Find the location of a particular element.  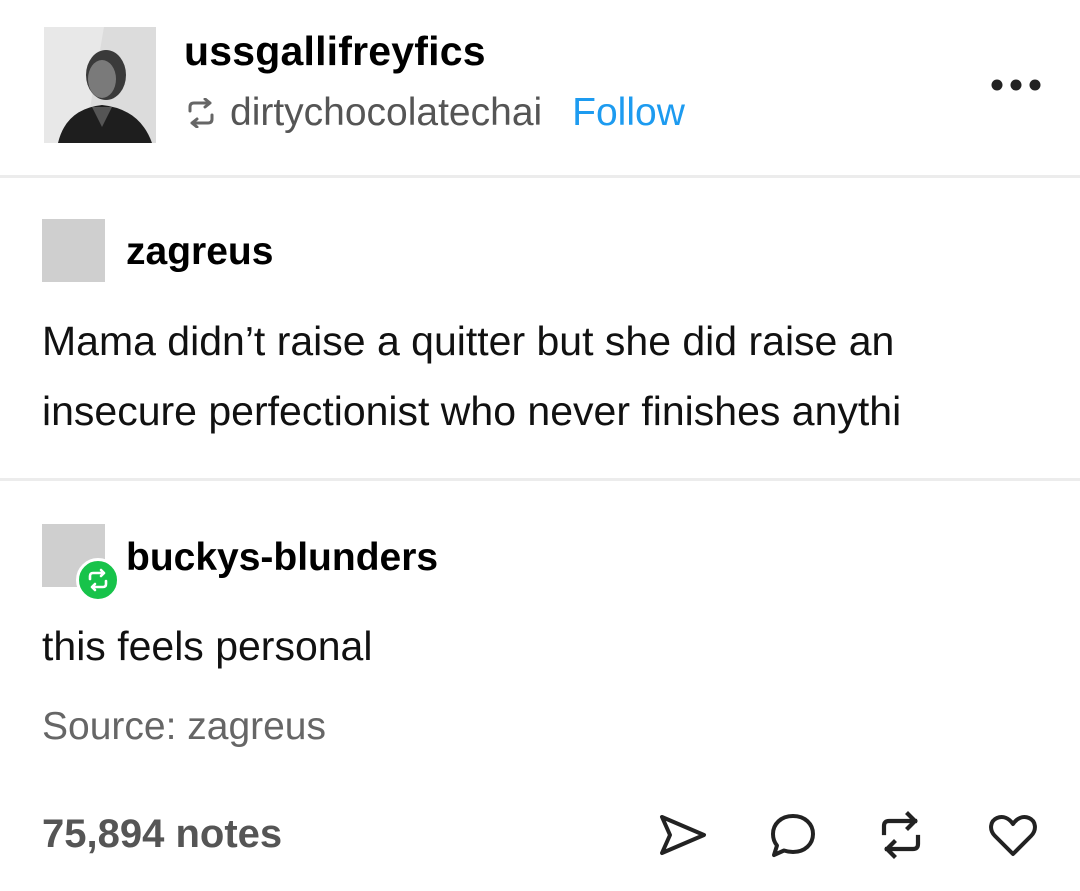

reblog-button is located at coordinates (901, 835).